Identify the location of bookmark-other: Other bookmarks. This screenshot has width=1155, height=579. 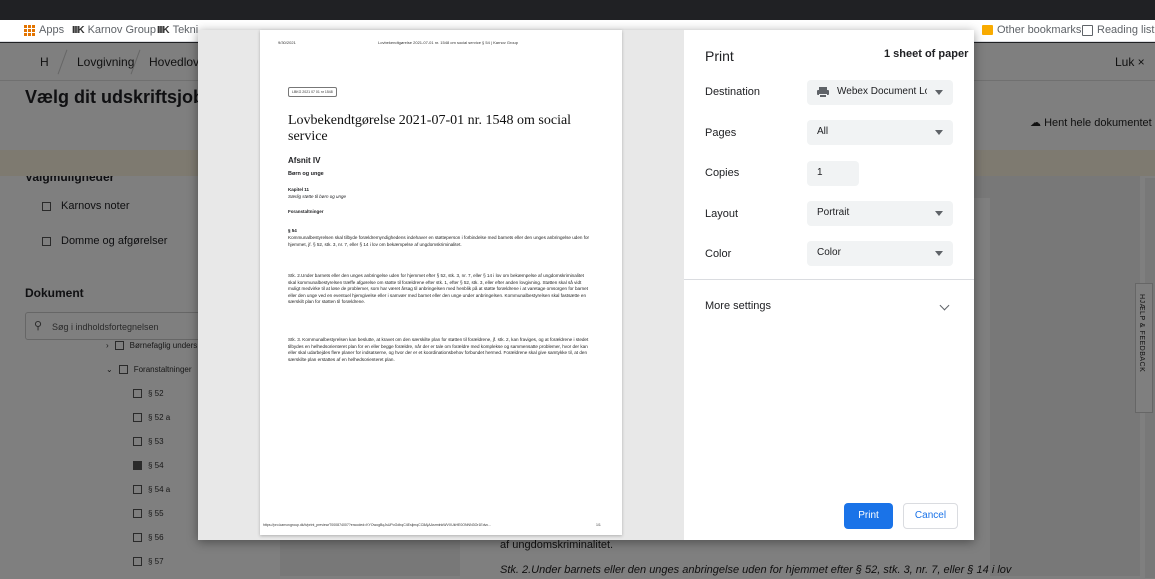
(1031, 30).